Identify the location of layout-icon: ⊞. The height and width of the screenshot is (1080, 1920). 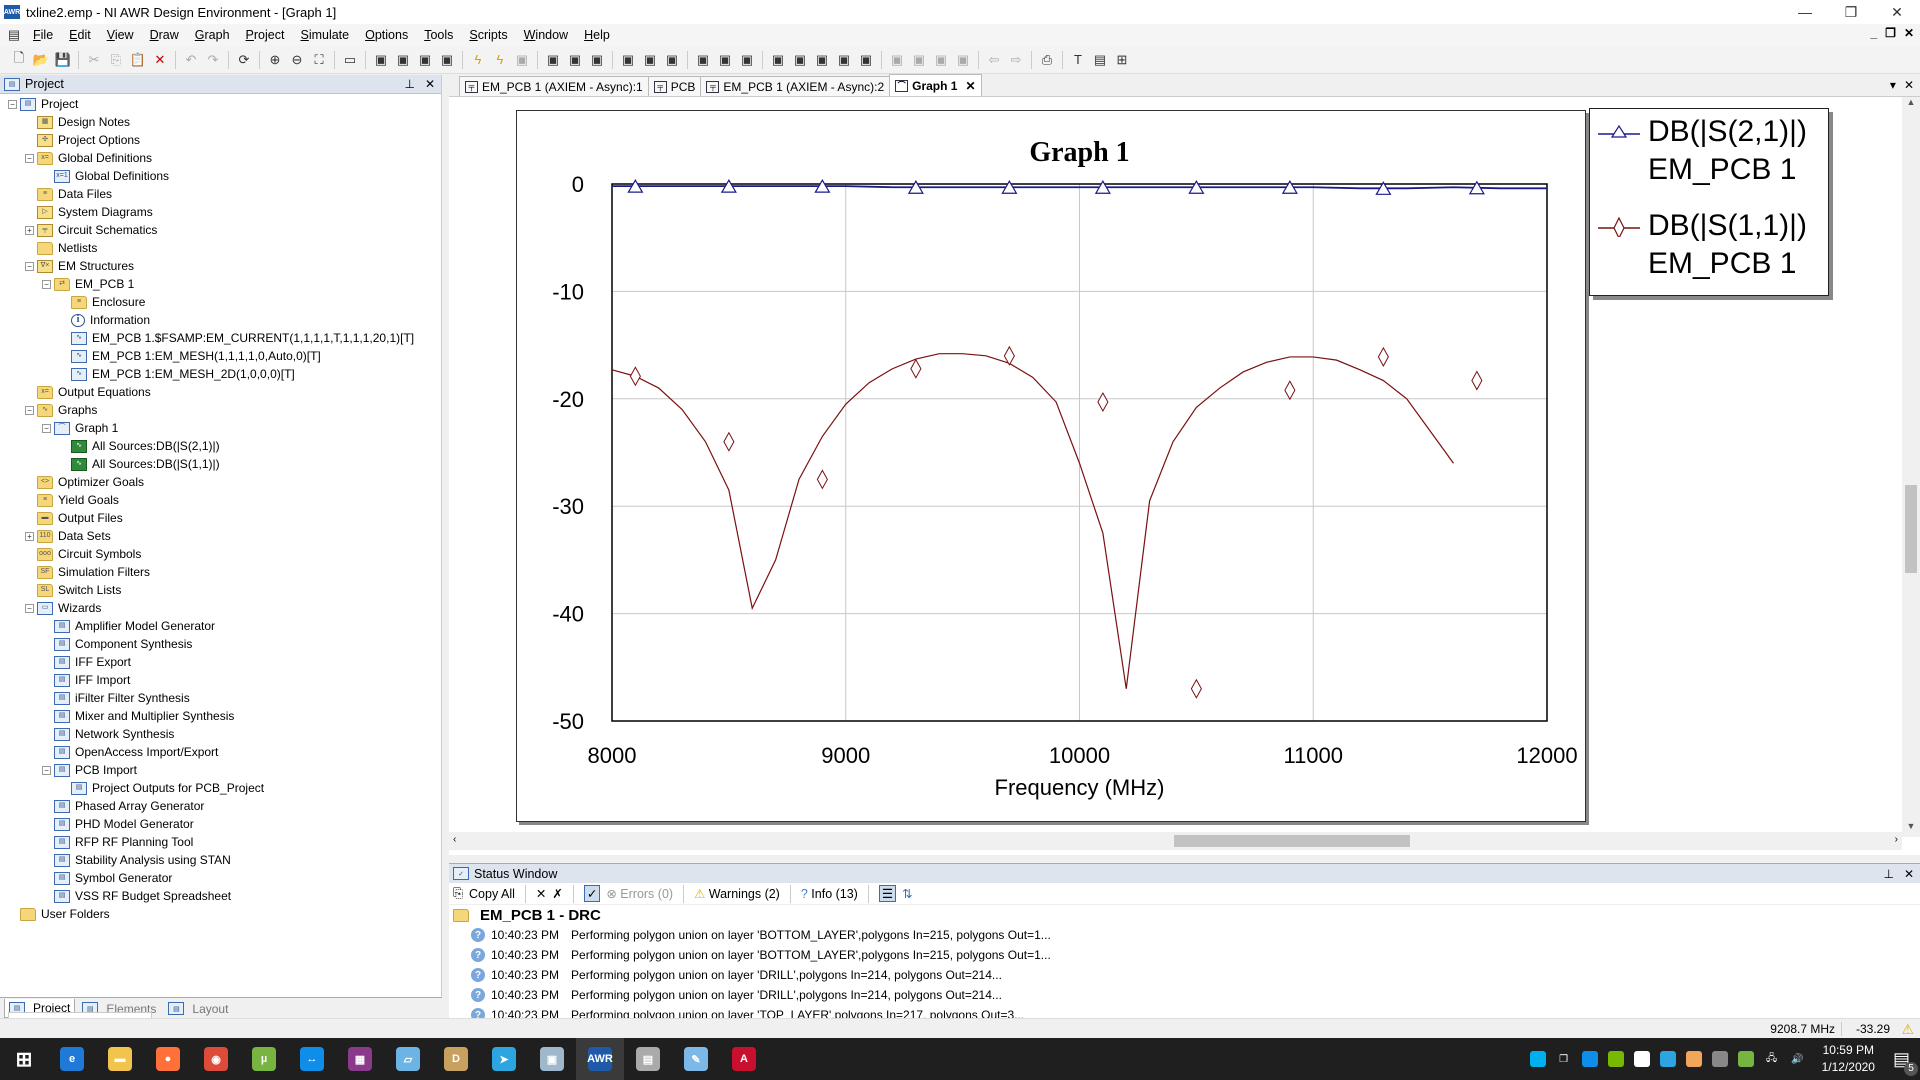
(1122, 60).